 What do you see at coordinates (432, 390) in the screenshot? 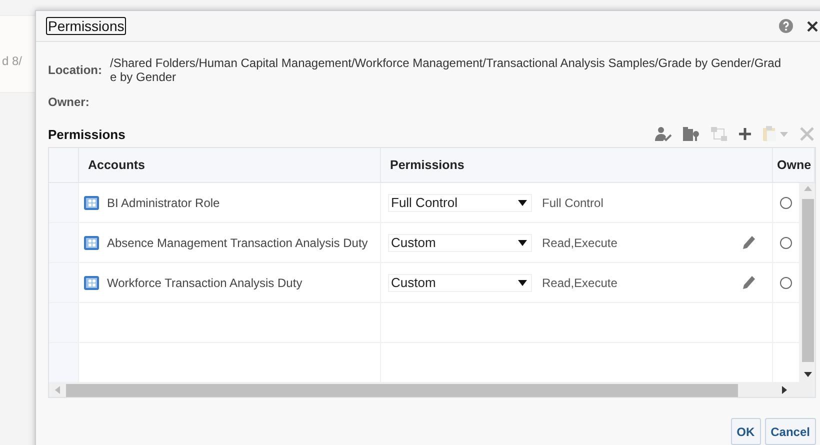
I see `horizontal-scrollbar` at bounding box center [432, 390].